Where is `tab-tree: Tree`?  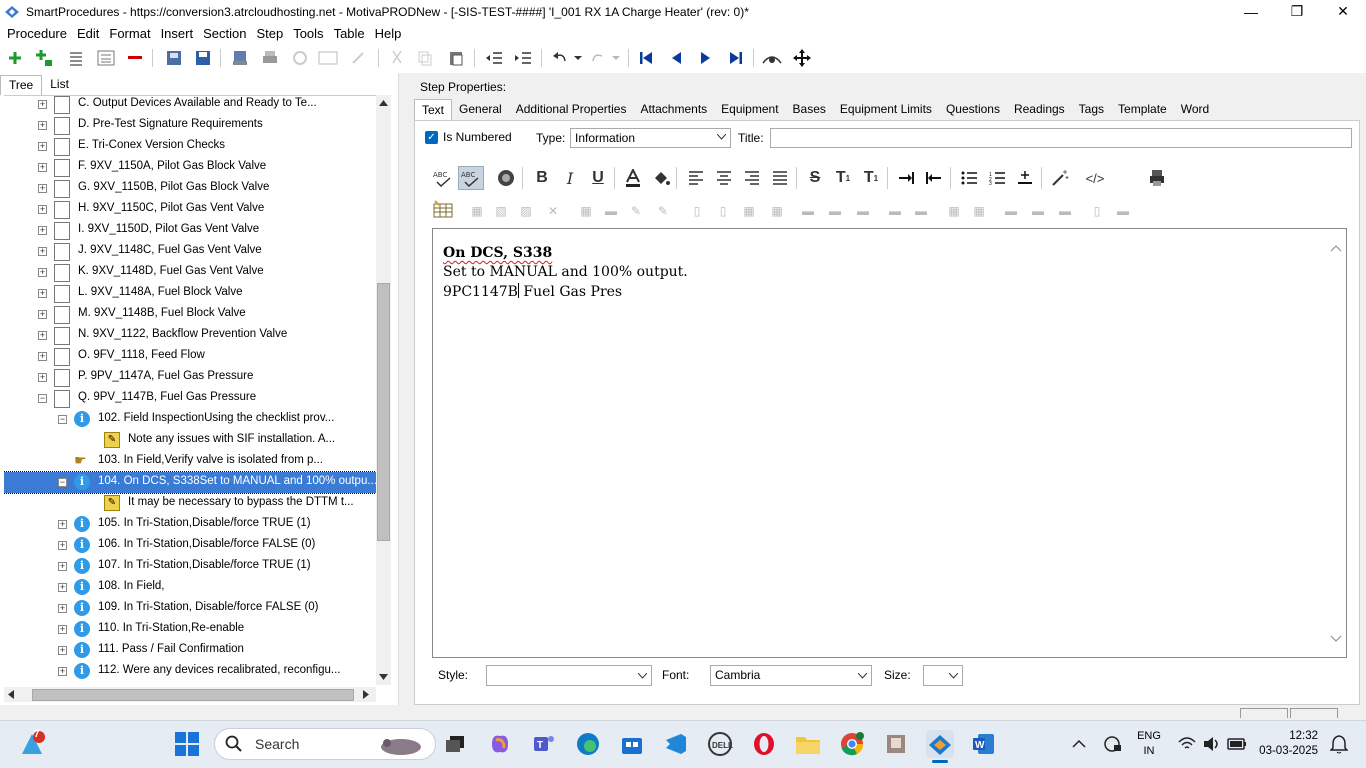
tab-tree: Tree is located at coordinates (21, 85).